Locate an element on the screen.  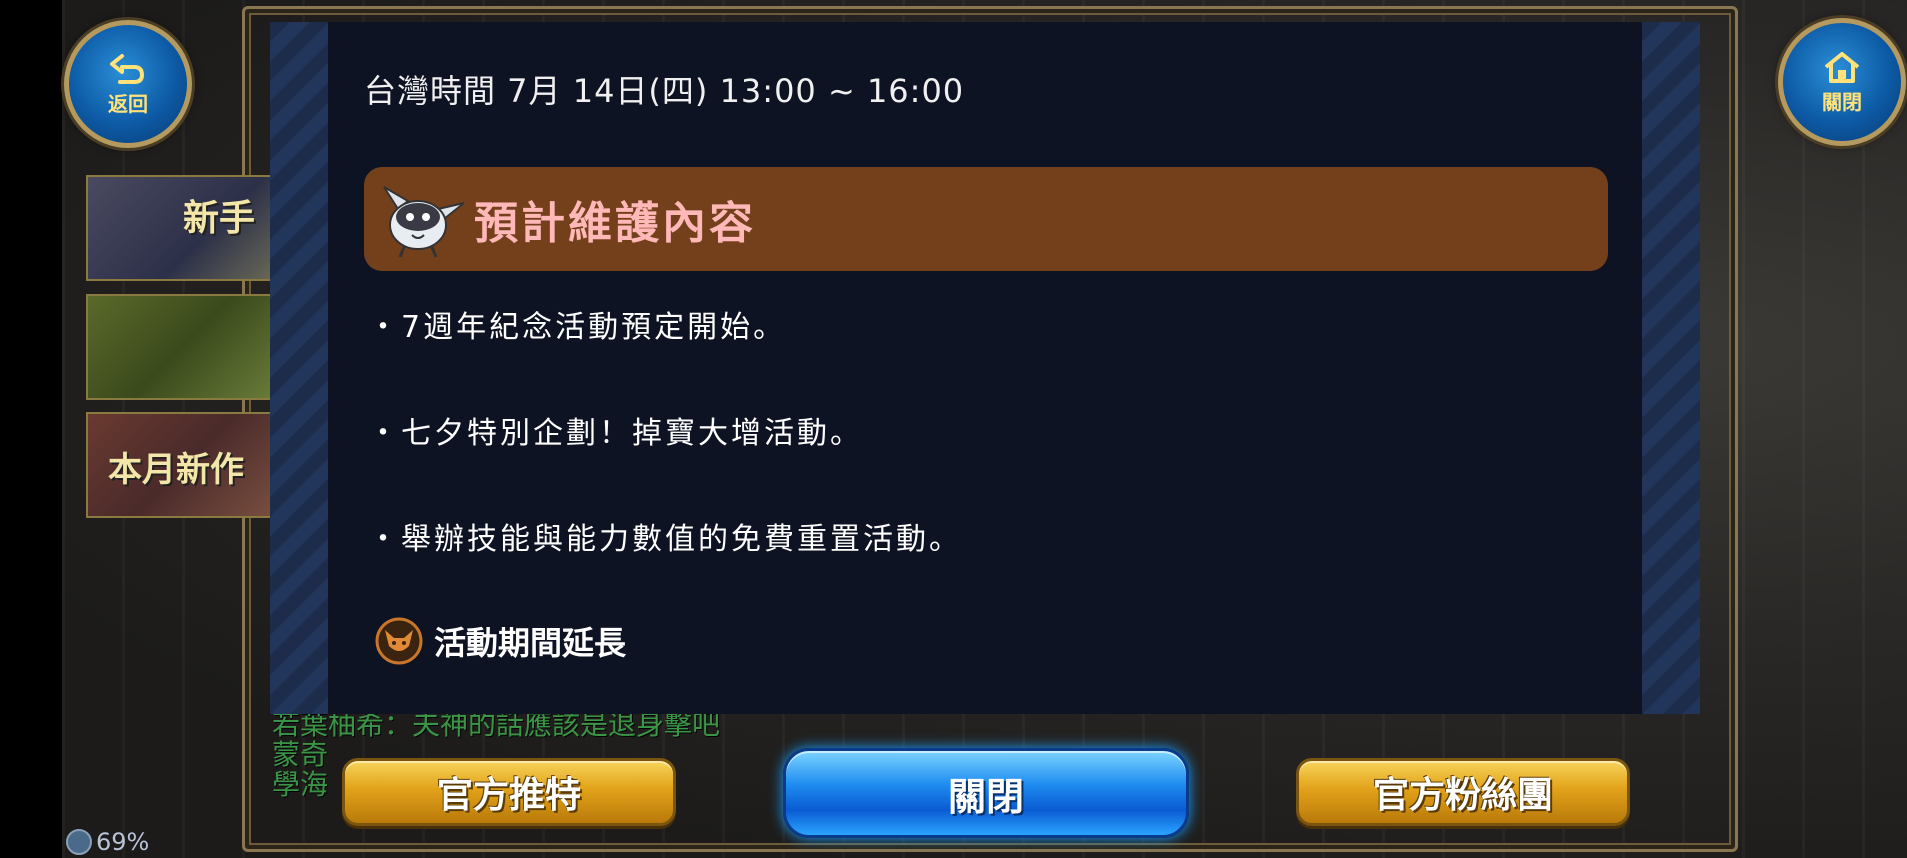
battery-indicator: 69% is located at coordinates (107, 842).